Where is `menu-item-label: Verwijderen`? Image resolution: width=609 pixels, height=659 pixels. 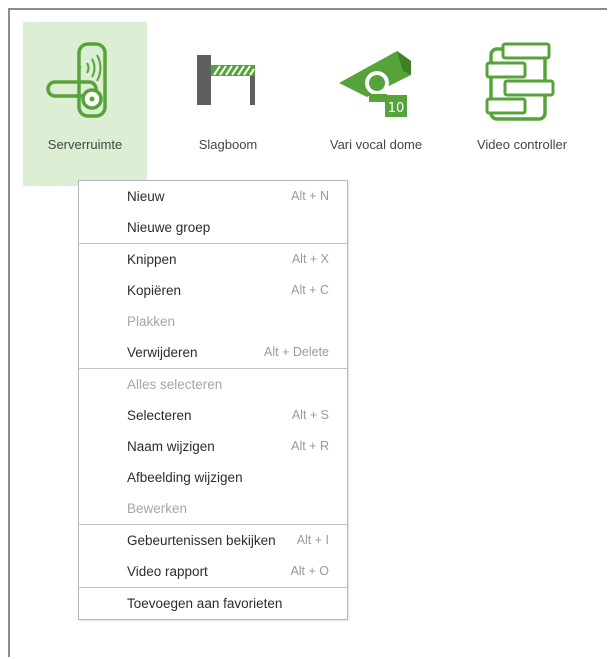
menu-item-label: Verwijderen is located at coordinates (162, 352).